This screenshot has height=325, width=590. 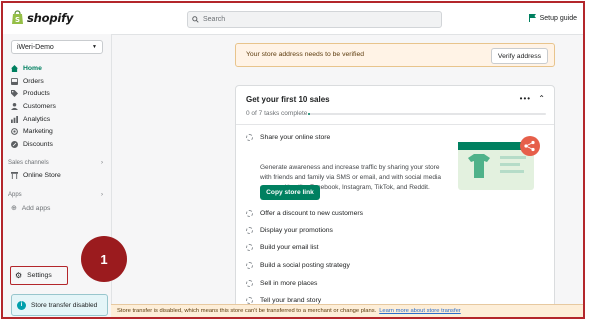 What do you see at coordinates (58, 144) in the screenshot?
I see `sidebar-item-discounts: Discounts` at bounding box center [58, 144].